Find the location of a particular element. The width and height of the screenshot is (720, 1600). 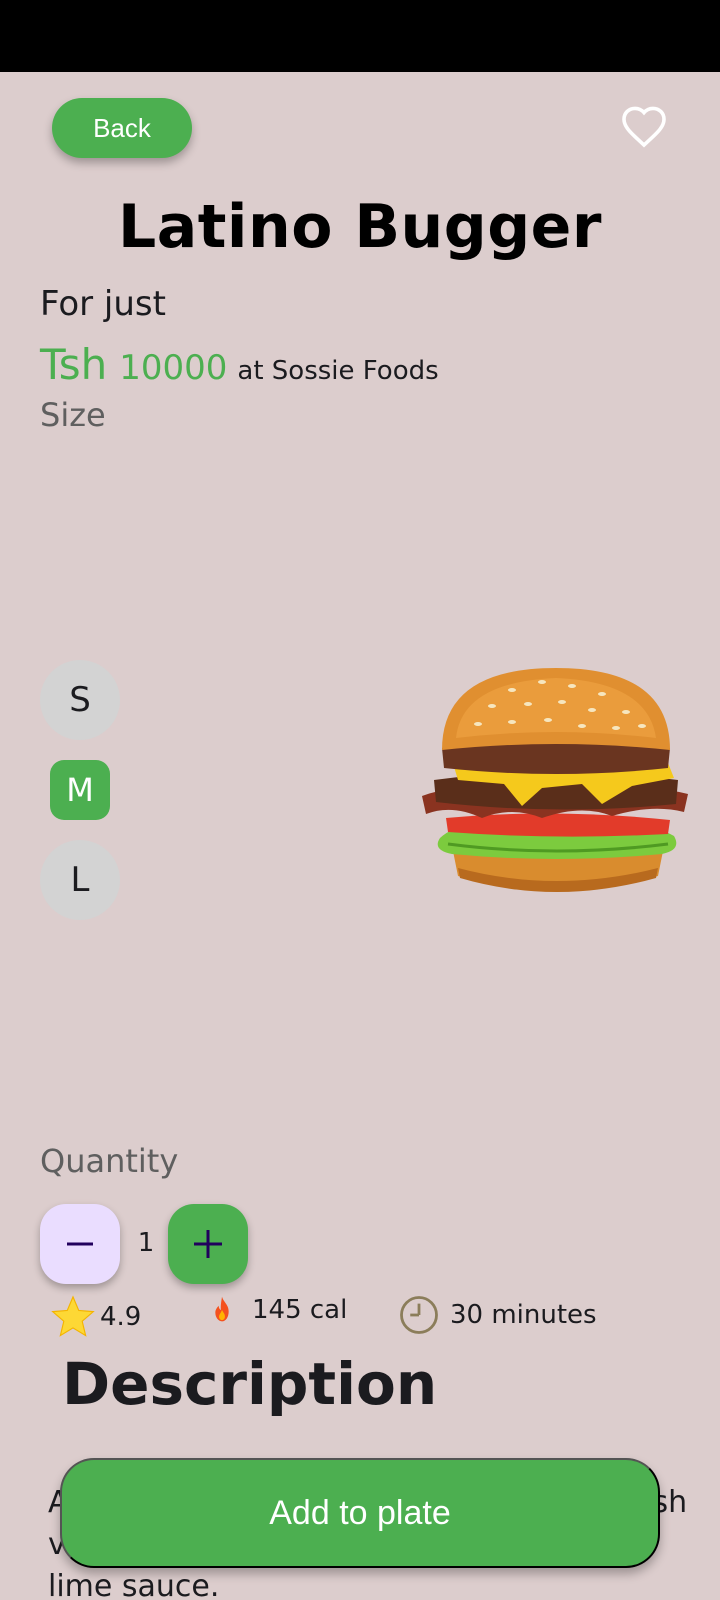

price-currency: Tsh is located at coordinates (74, 364).